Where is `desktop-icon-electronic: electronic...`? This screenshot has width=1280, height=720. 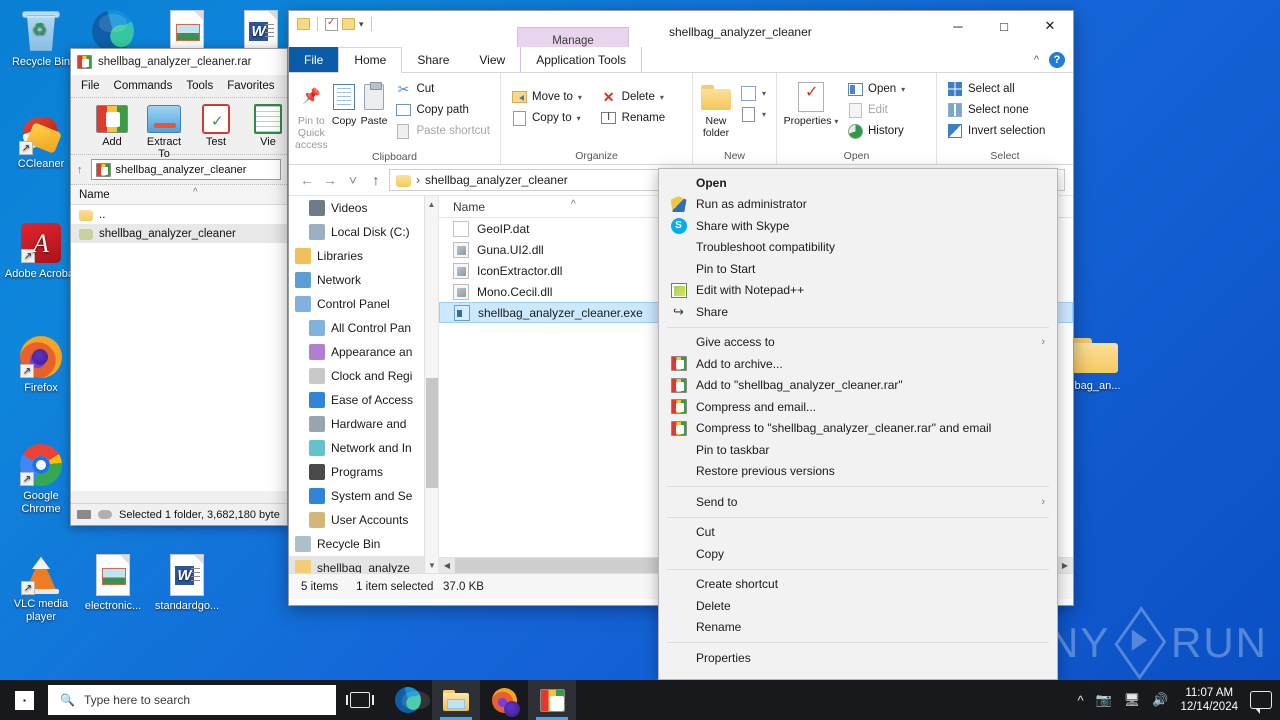 desktop-icon-electronic: electronic... is located at coordinates (113, 581).